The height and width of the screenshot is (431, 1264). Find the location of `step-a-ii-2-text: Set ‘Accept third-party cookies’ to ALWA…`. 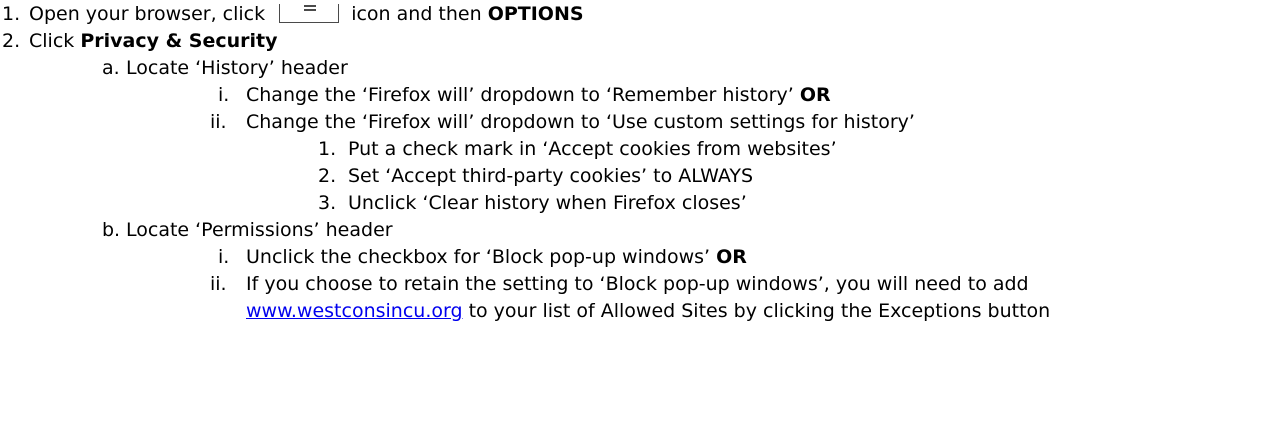

step-a-ii-2-text: Set ‘Accept third-party cookies’ to ALWA… is located at coordinates (551, 176).